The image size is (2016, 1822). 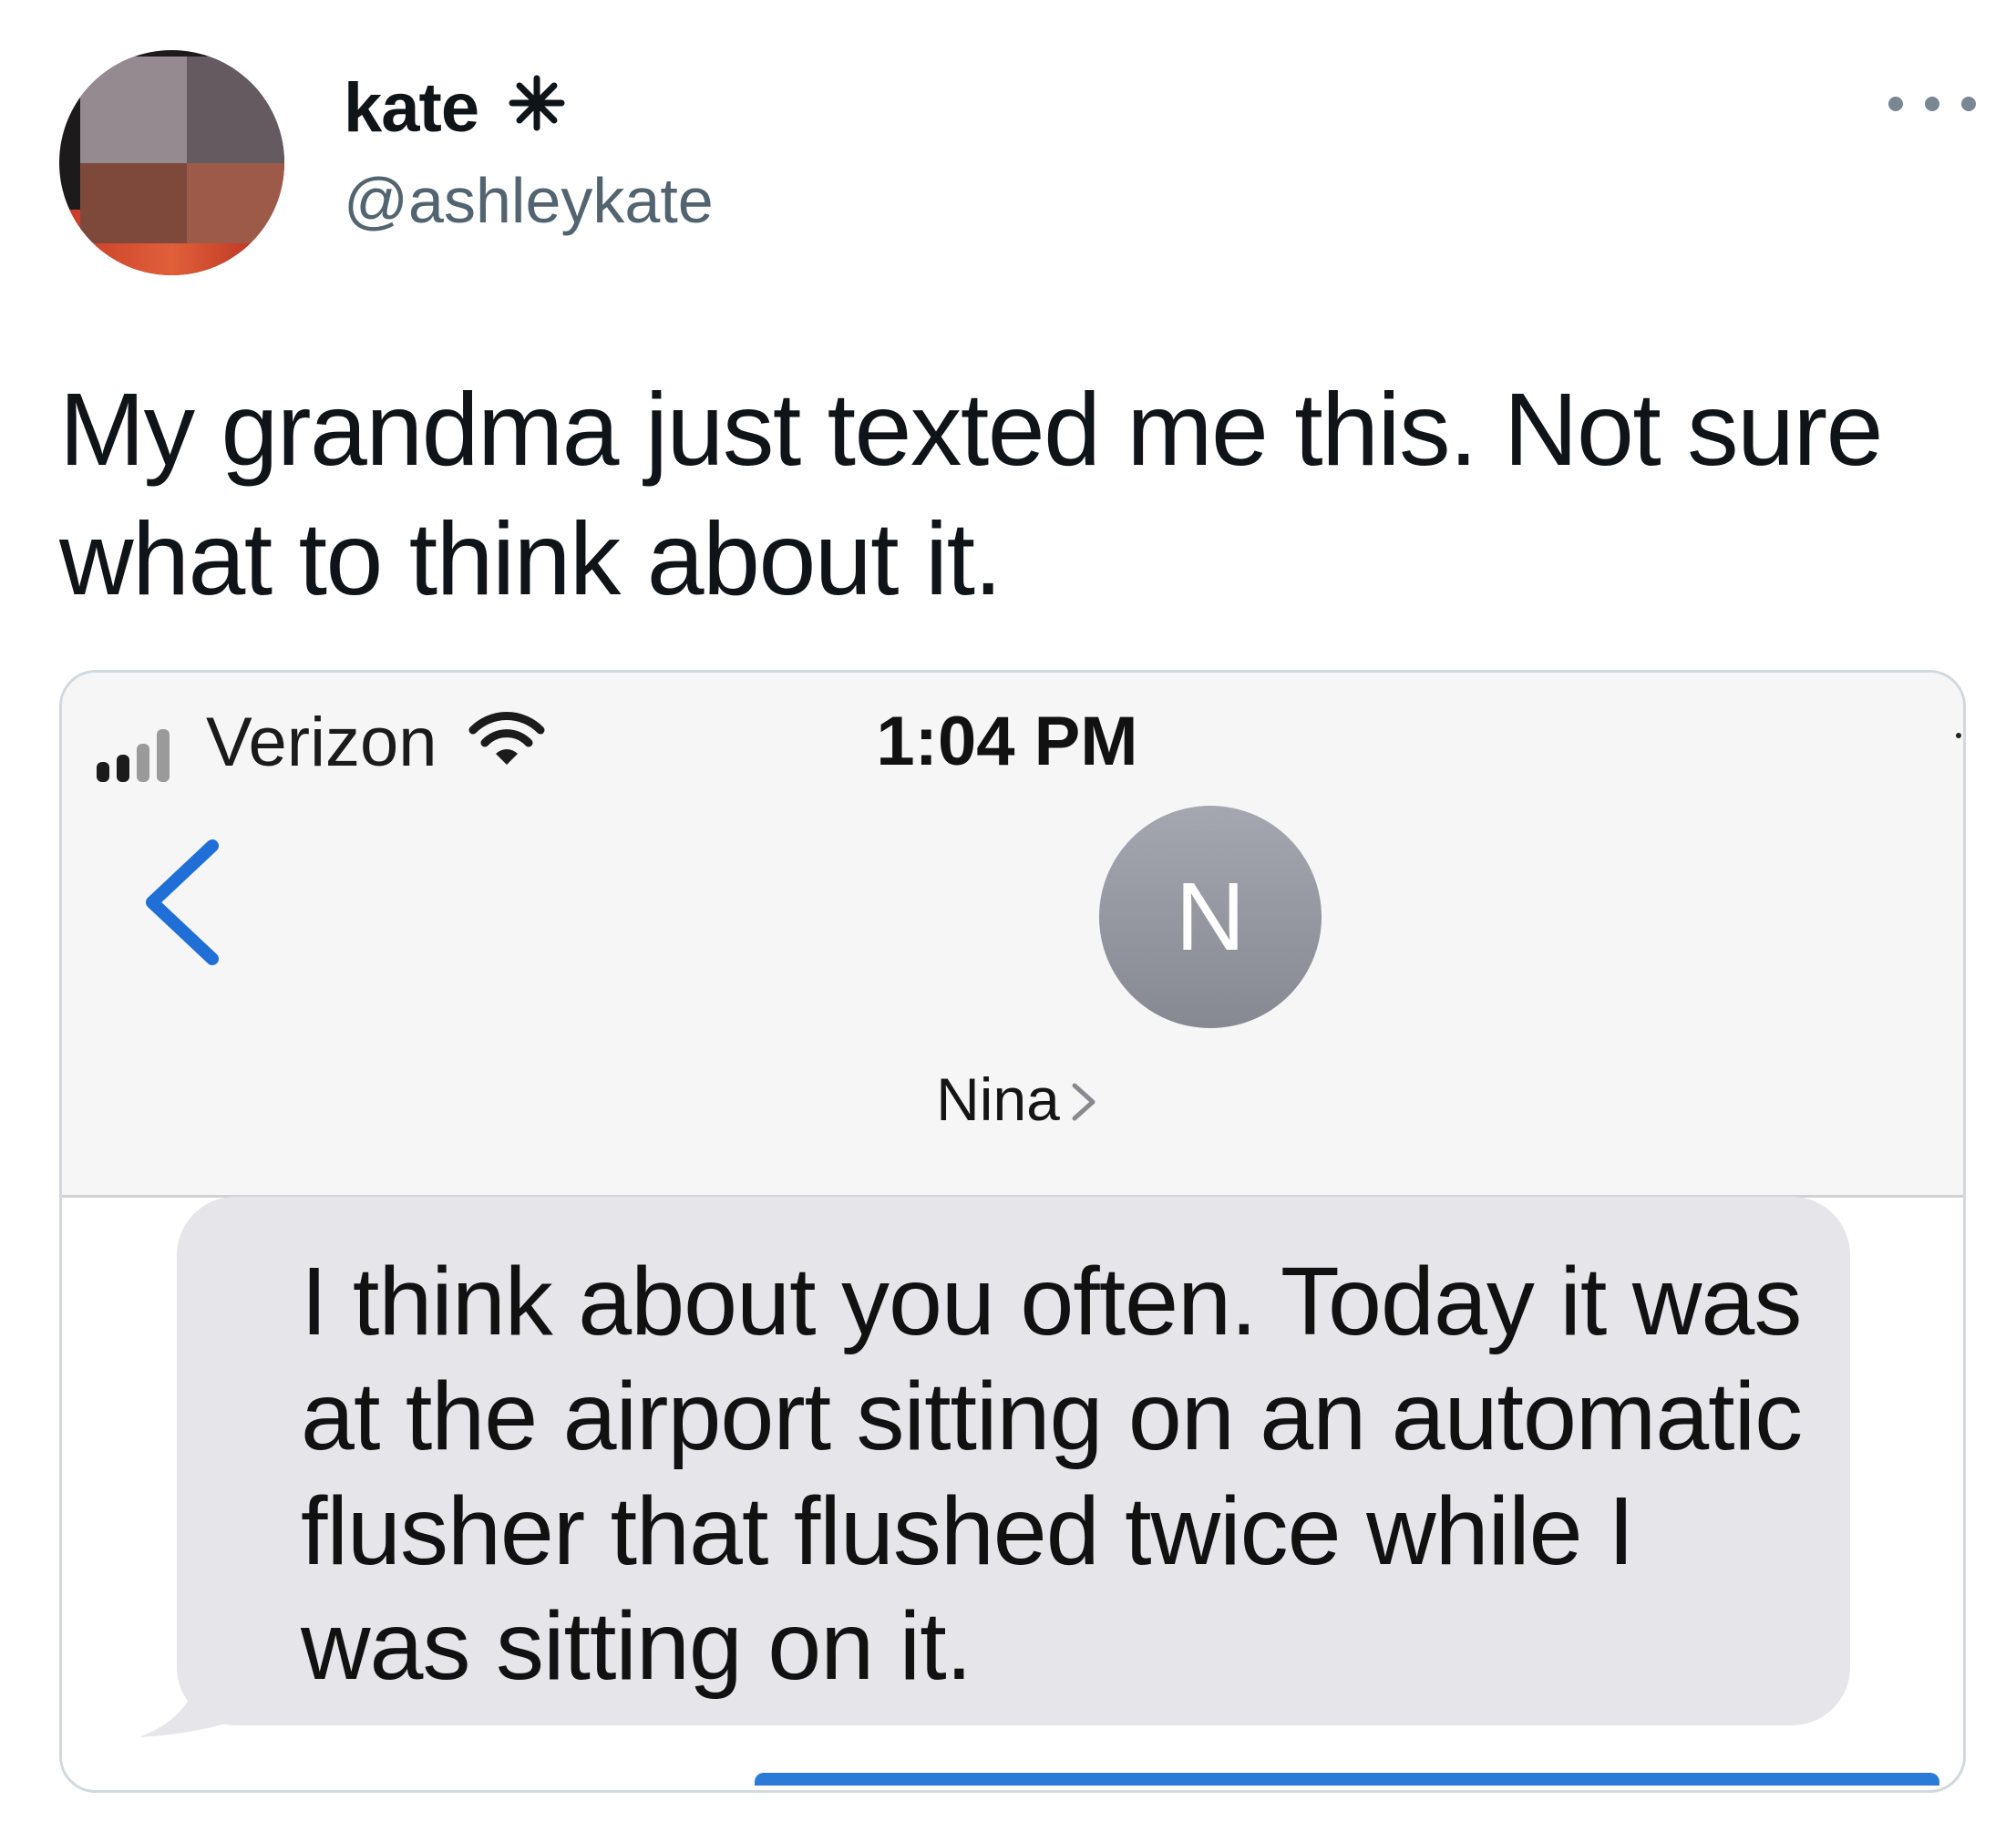 I want to click on back-chevron-icon, so click(x=185, y=902).